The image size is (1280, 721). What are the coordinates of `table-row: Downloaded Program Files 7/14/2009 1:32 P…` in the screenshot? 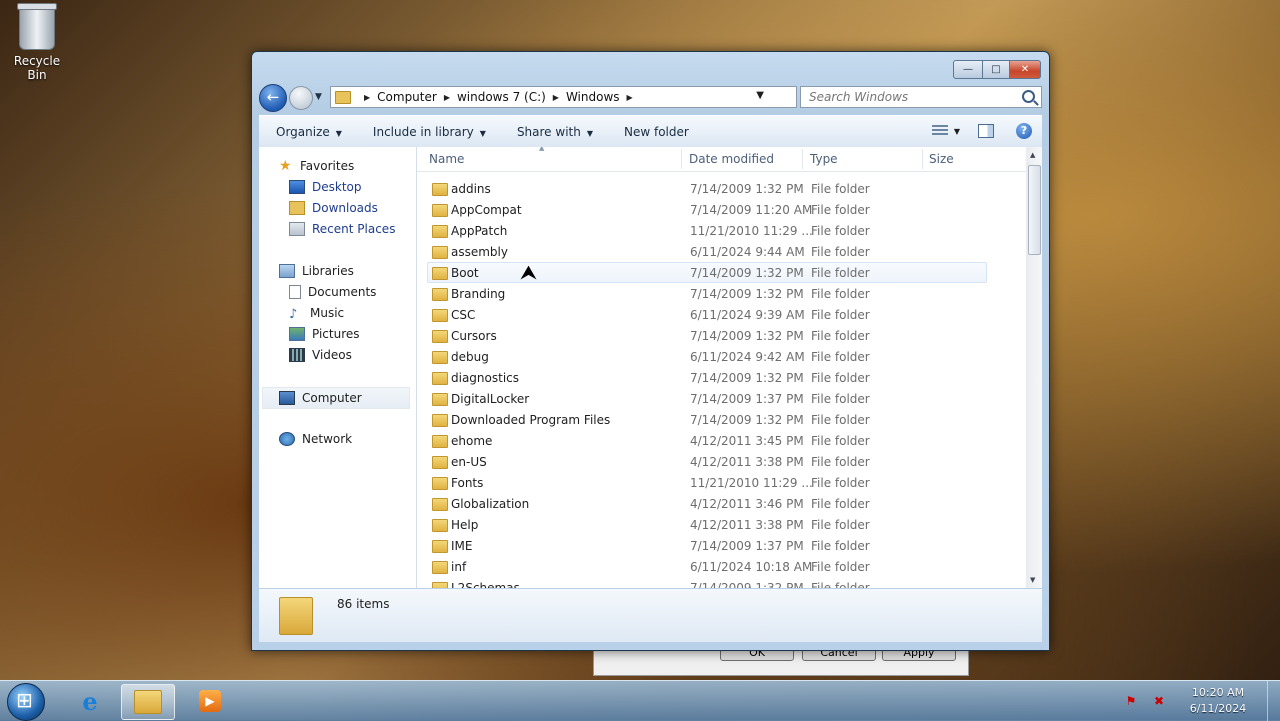 It's located at (707, 419).